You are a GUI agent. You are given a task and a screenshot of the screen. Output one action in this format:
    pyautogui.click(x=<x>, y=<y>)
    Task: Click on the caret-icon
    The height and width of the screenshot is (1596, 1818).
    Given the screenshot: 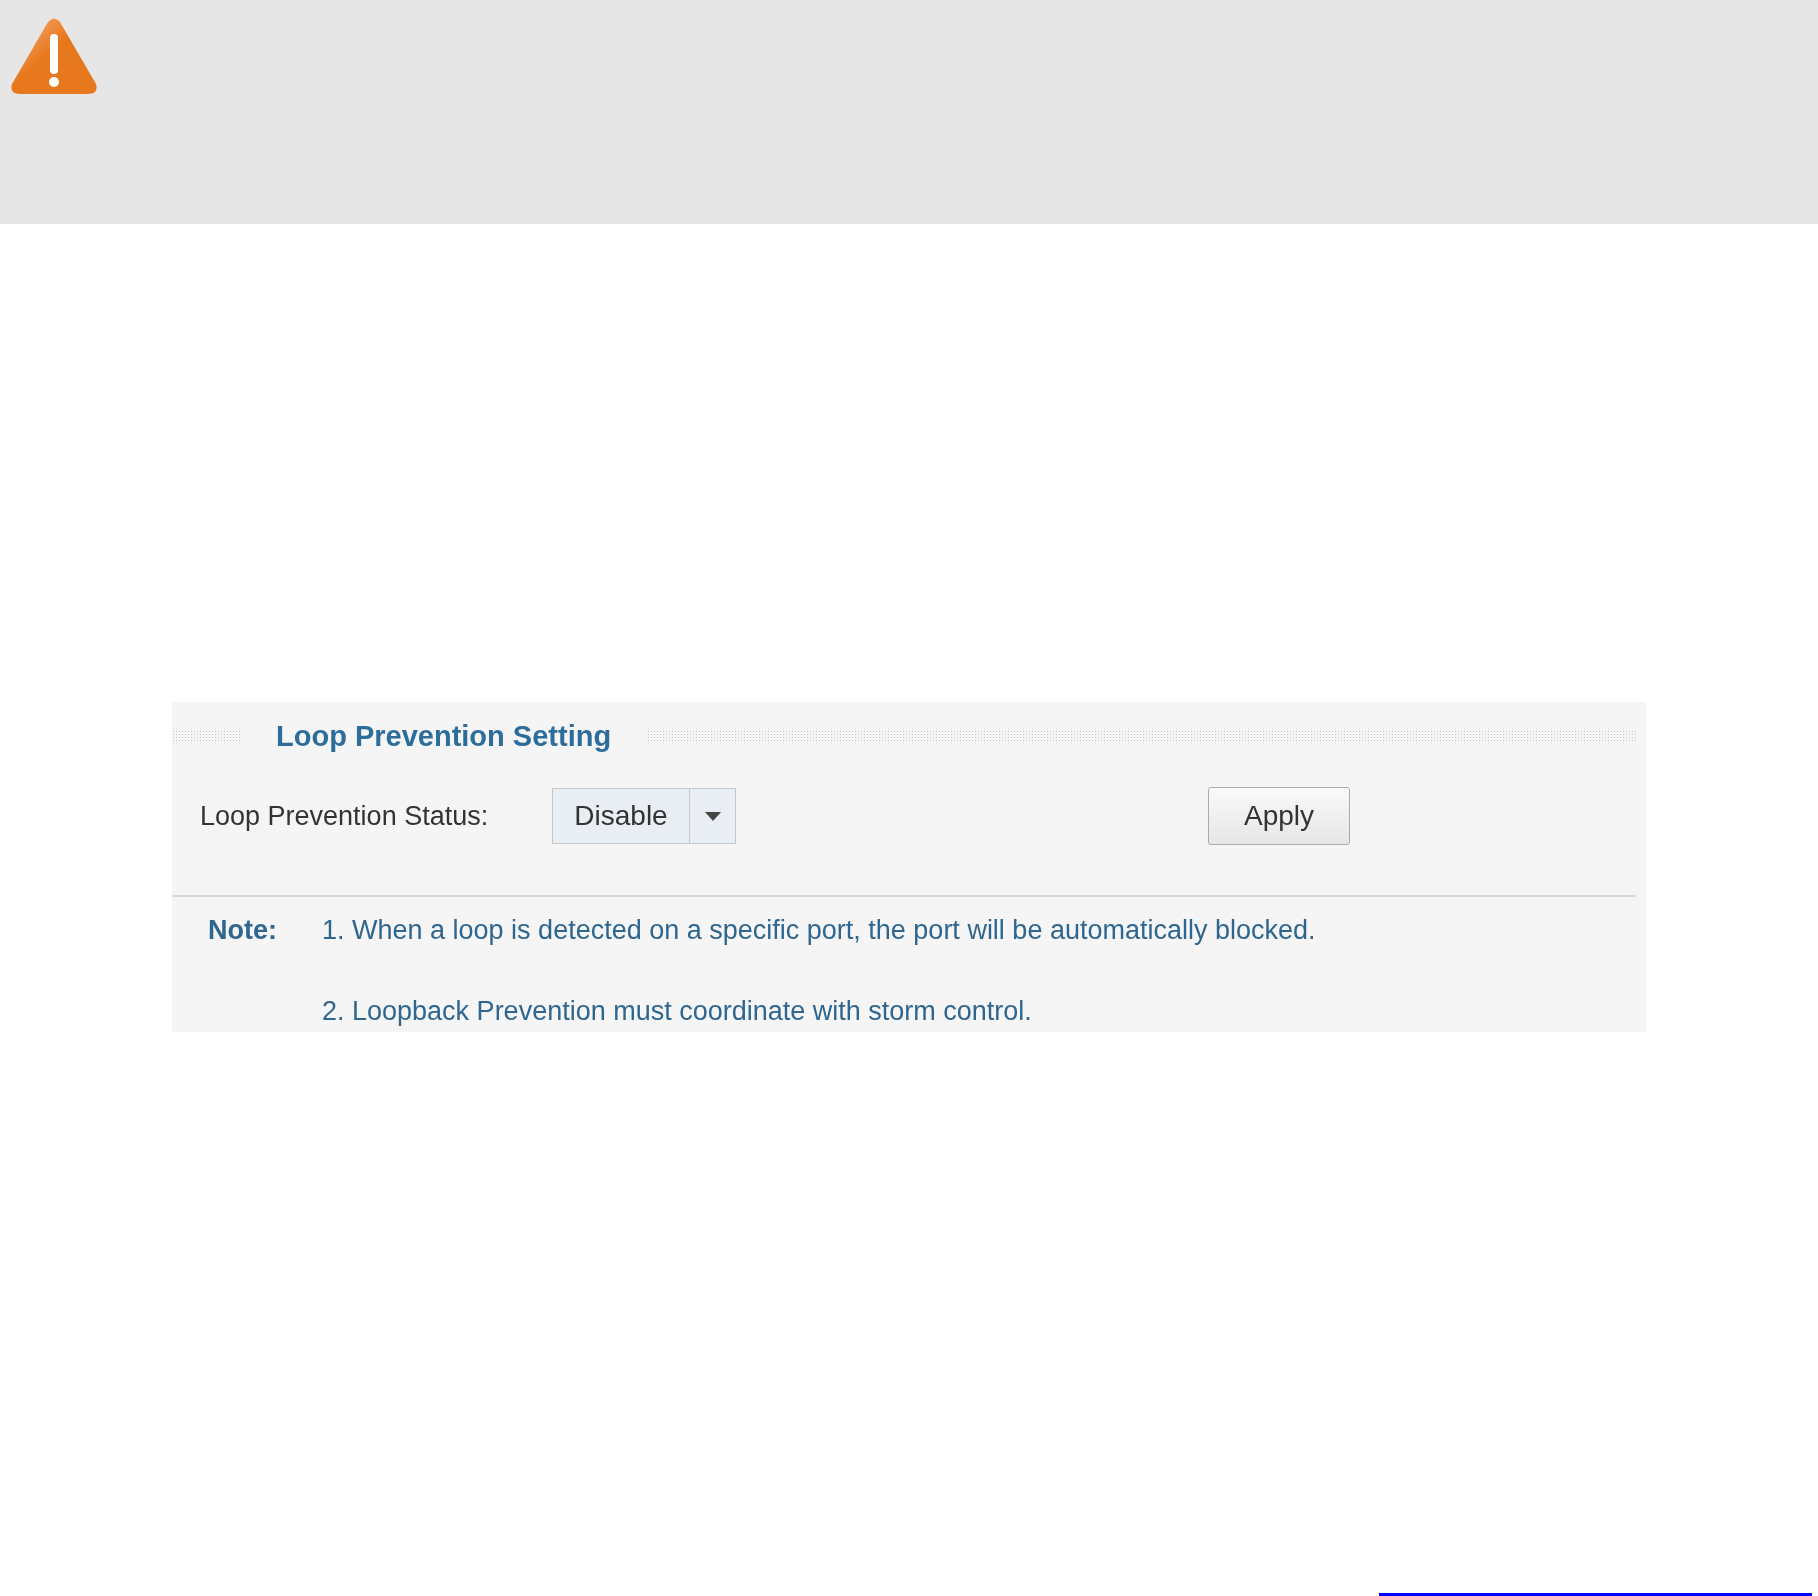 What is the action you would take?
    pyautogui.click(x=712, y=816)
    